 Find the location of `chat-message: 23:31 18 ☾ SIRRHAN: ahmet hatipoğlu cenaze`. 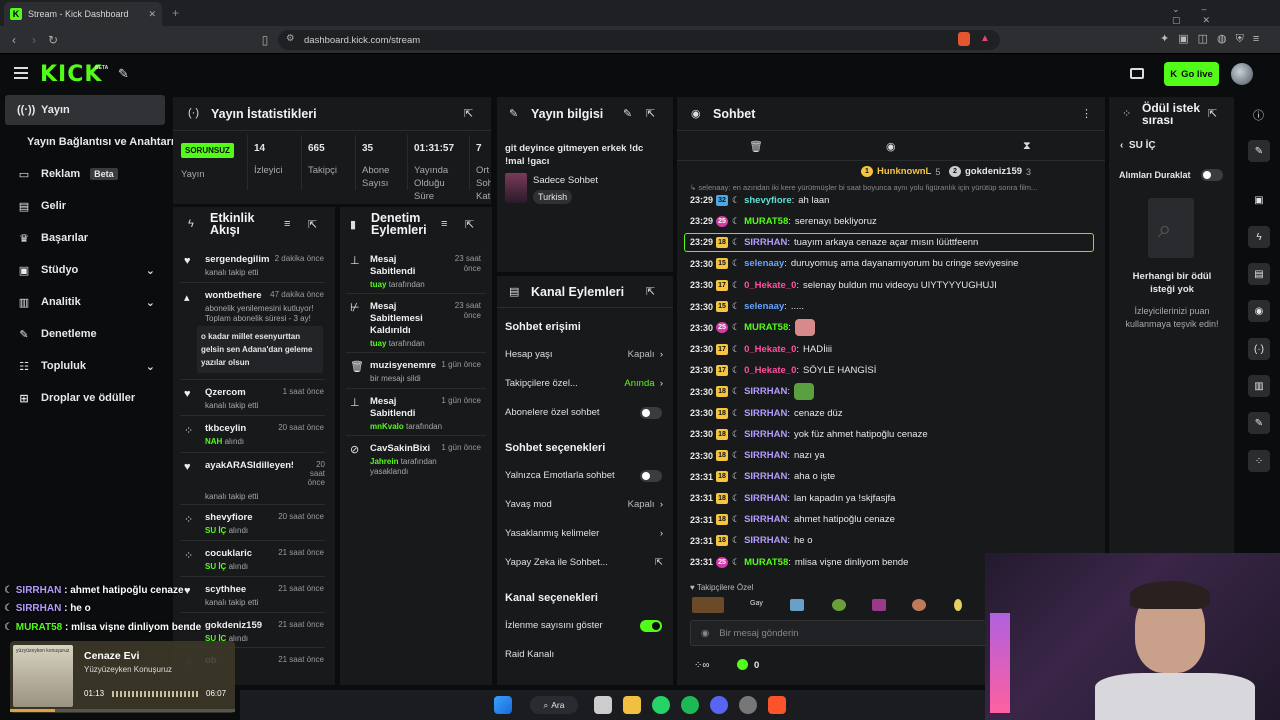

chat-message: 23:31 18 ☾ SIRRHAN: ahmet hatipoğlu cenaze is located at coordinates (892, 520).